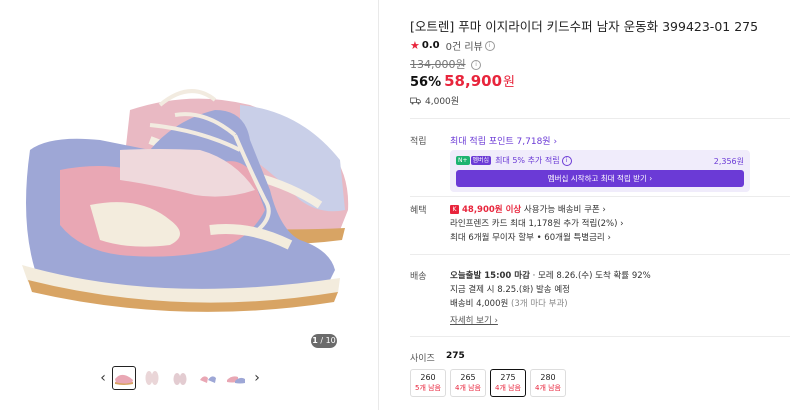  Describe the element at coordinates (473, 81) in the screenshot. I see `sale-price: 58,900` at that location.